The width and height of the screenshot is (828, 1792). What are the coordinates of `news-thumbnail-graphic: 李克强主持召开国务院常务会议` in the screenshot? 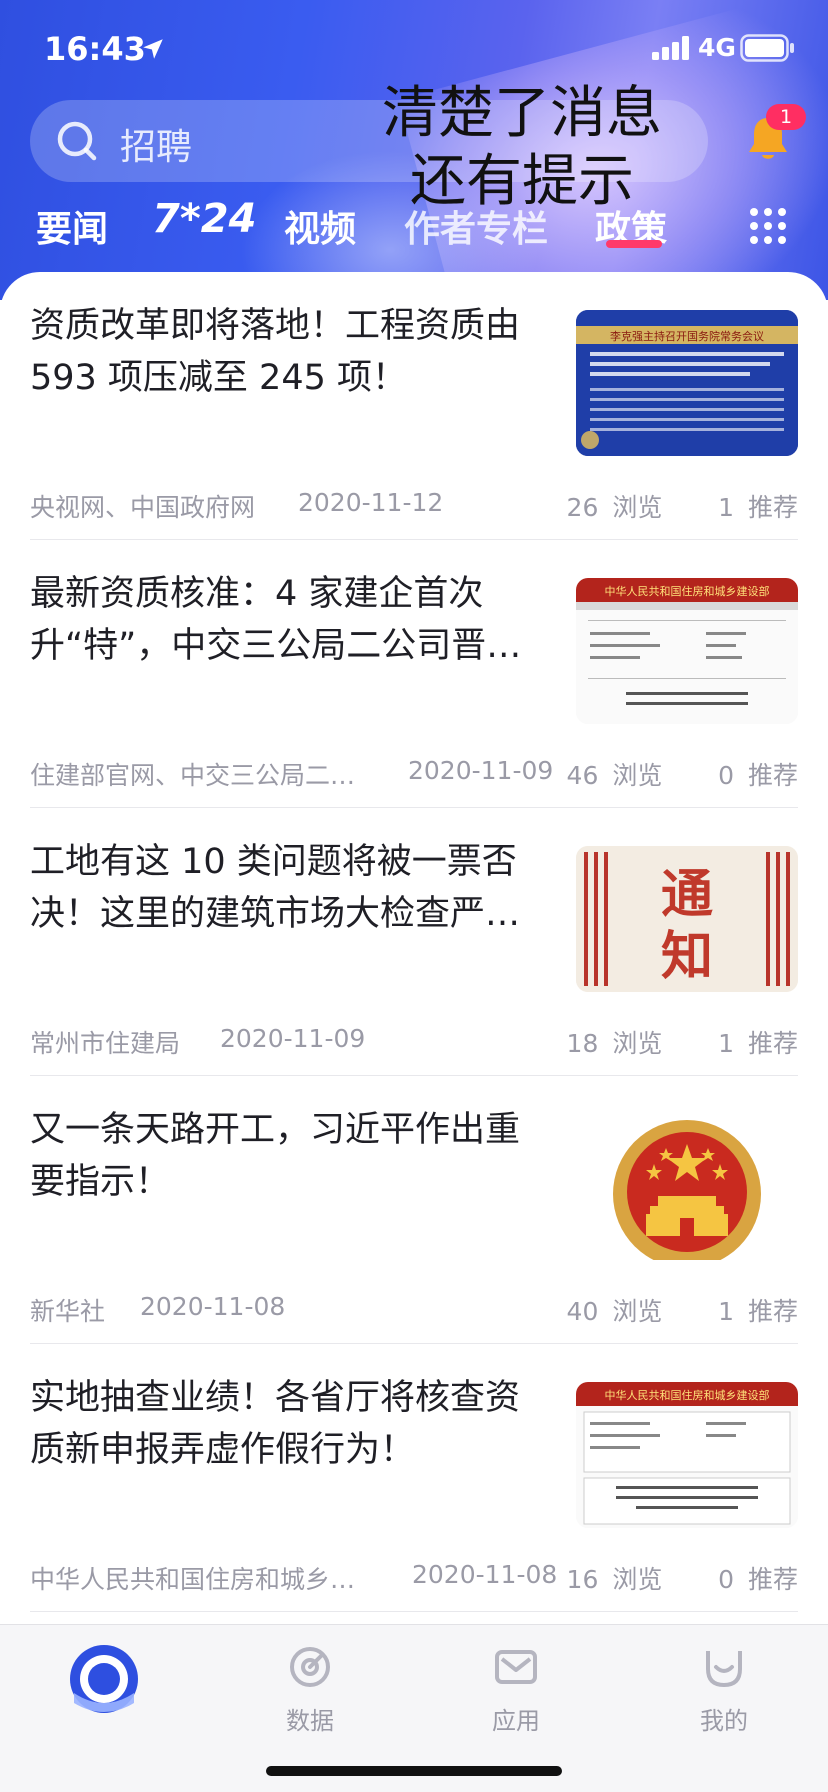 It's located at (687, 383).